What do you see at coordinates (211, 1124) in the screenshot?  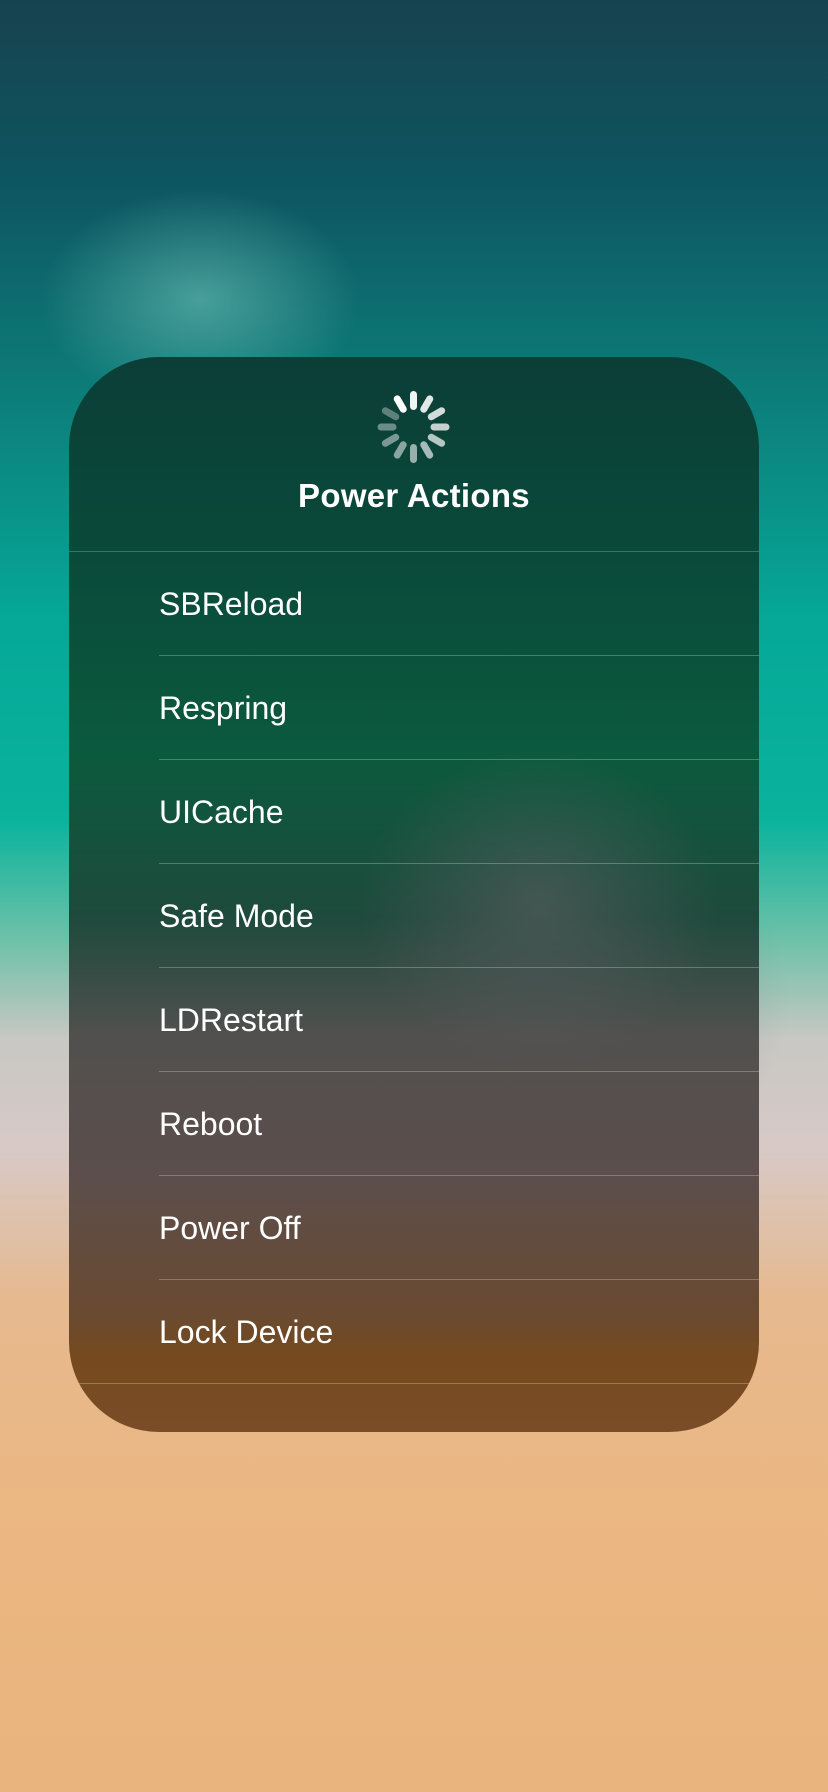 I see `action-label: Reboot` at bounding box center [211, 1124].